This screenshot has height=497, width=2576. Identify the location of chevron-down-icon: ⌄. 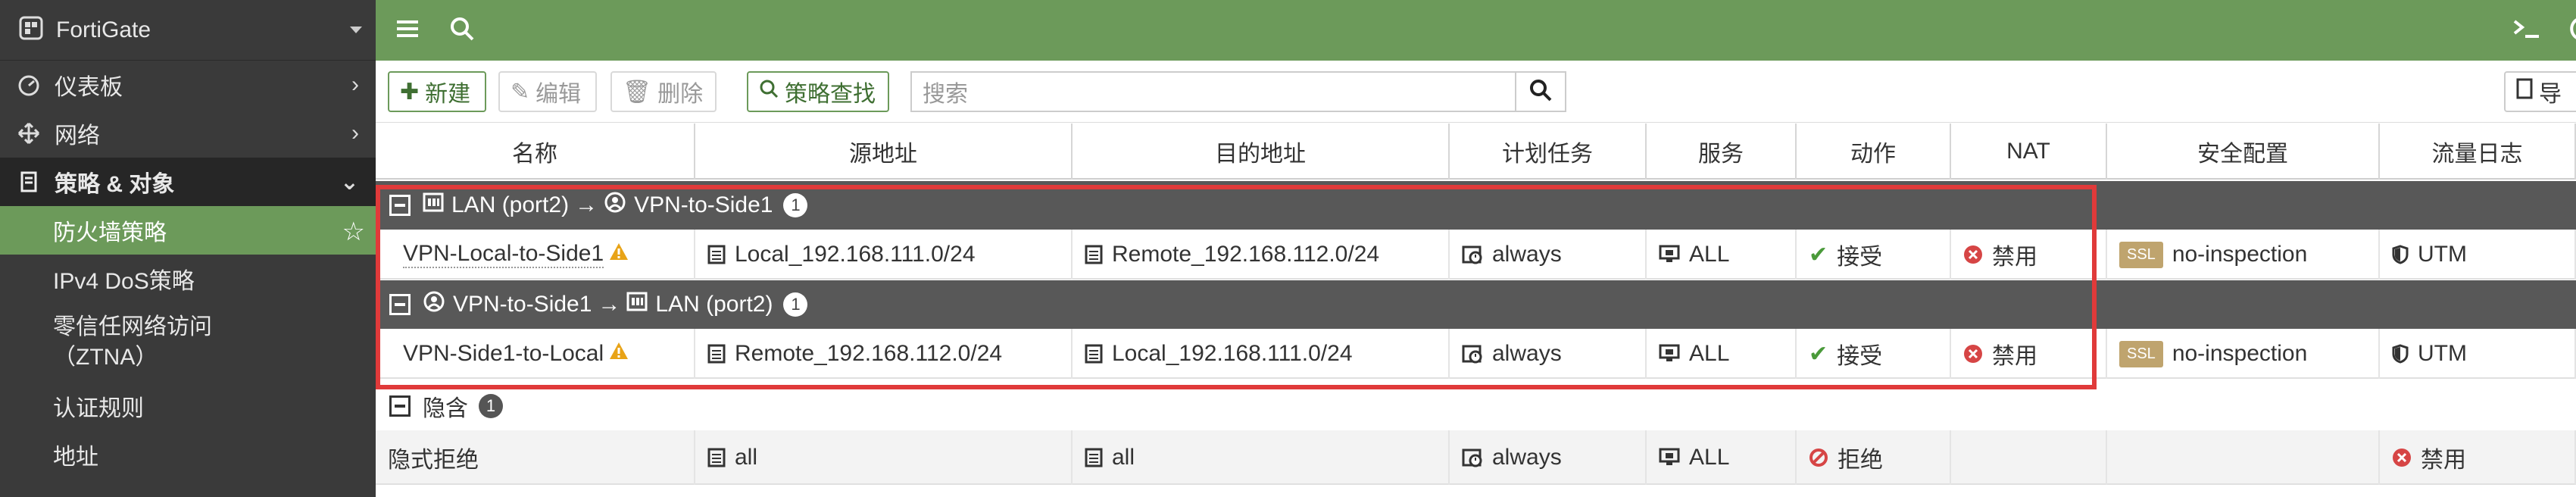
(349, 182).